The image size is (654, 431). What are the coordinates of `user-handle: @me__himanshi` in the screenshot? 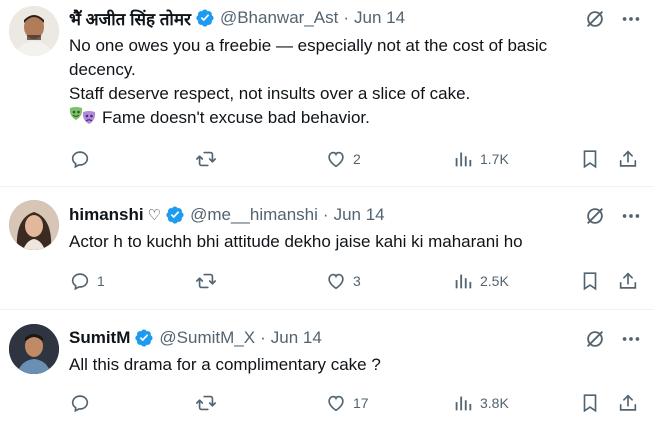 It's located at (254, 215).